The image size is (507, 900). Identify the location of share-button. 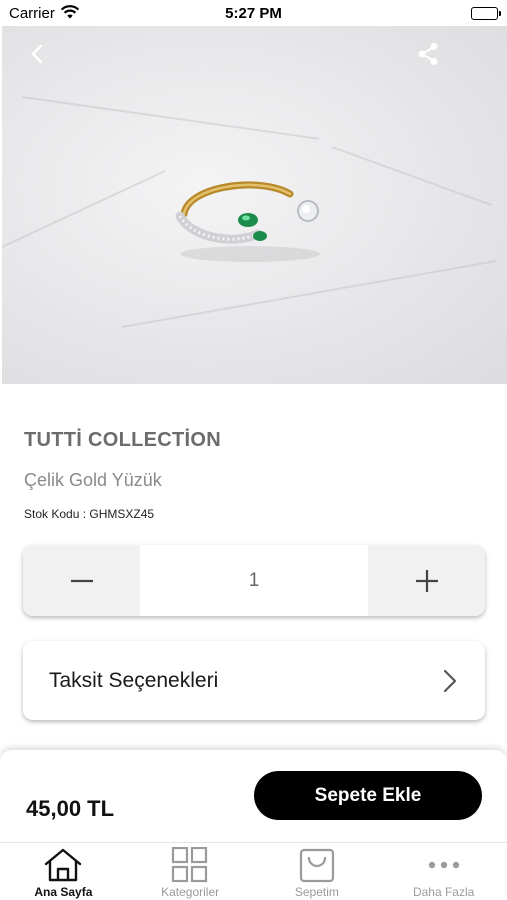
(428, 54).